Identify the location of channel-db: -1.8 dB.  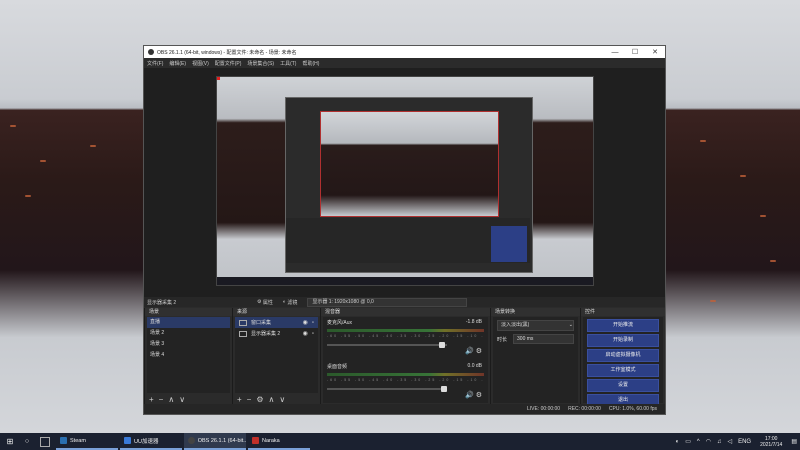
(473, 322).